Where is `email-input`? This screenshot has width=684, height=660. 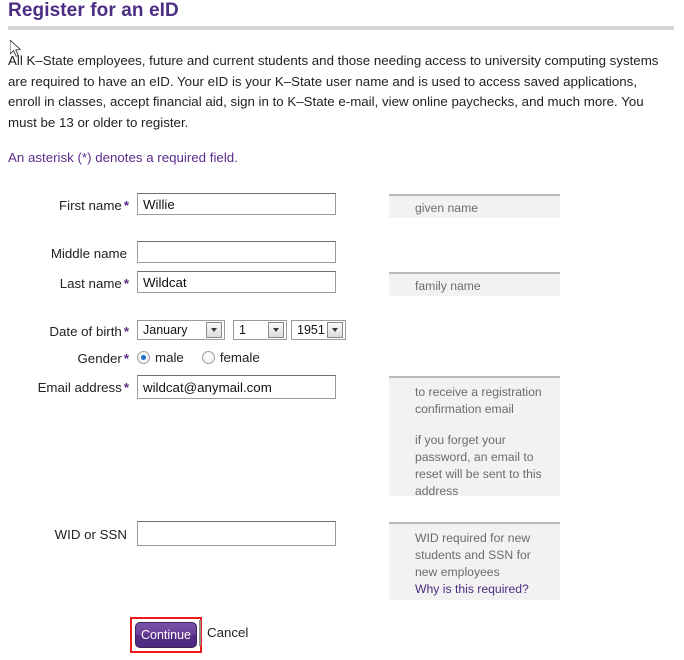 email-input is located at coordinates (236, 387).